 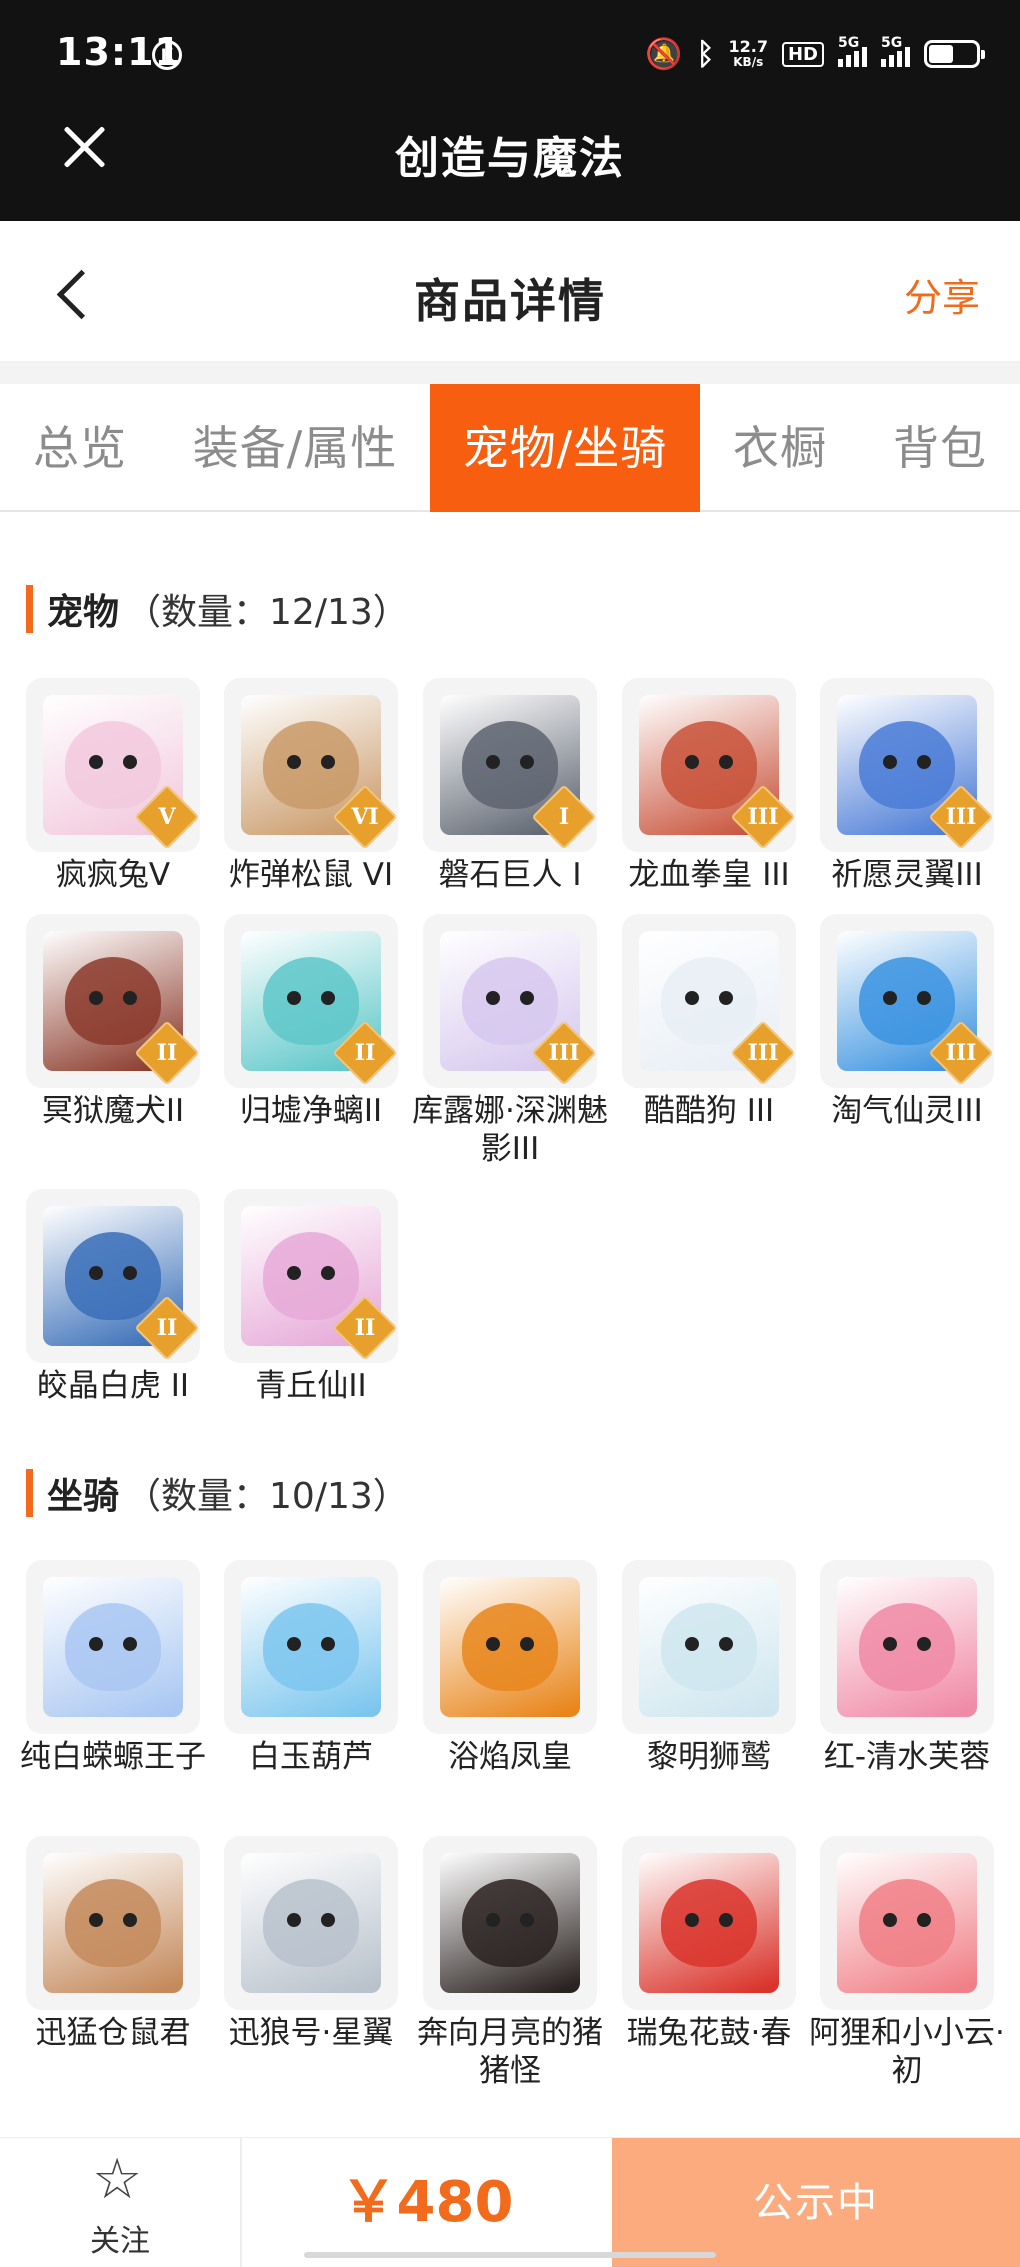 I want to click on follow-button: ☆ 关注, so click(x=121, y=2202).